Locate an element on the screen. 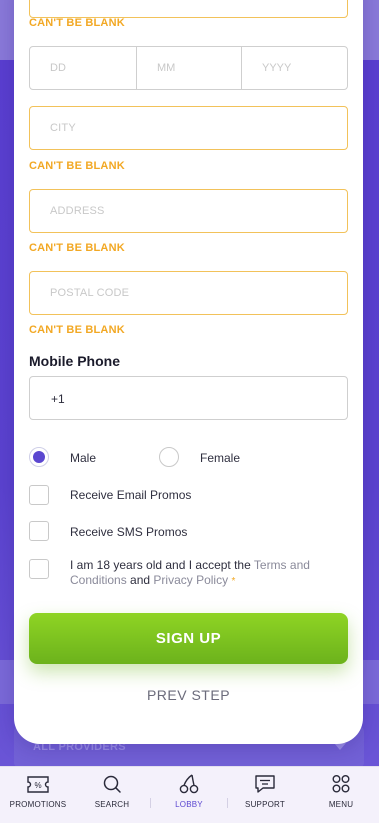  previous-field is located at coordinates (188, 9).